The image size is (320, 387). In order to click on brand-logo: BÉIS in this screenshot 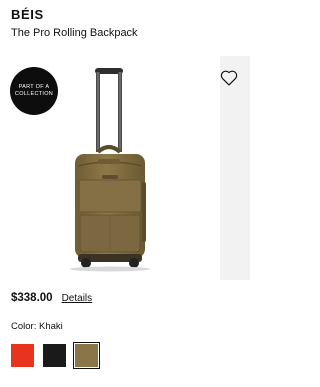, I will do `click(27, 14)`.